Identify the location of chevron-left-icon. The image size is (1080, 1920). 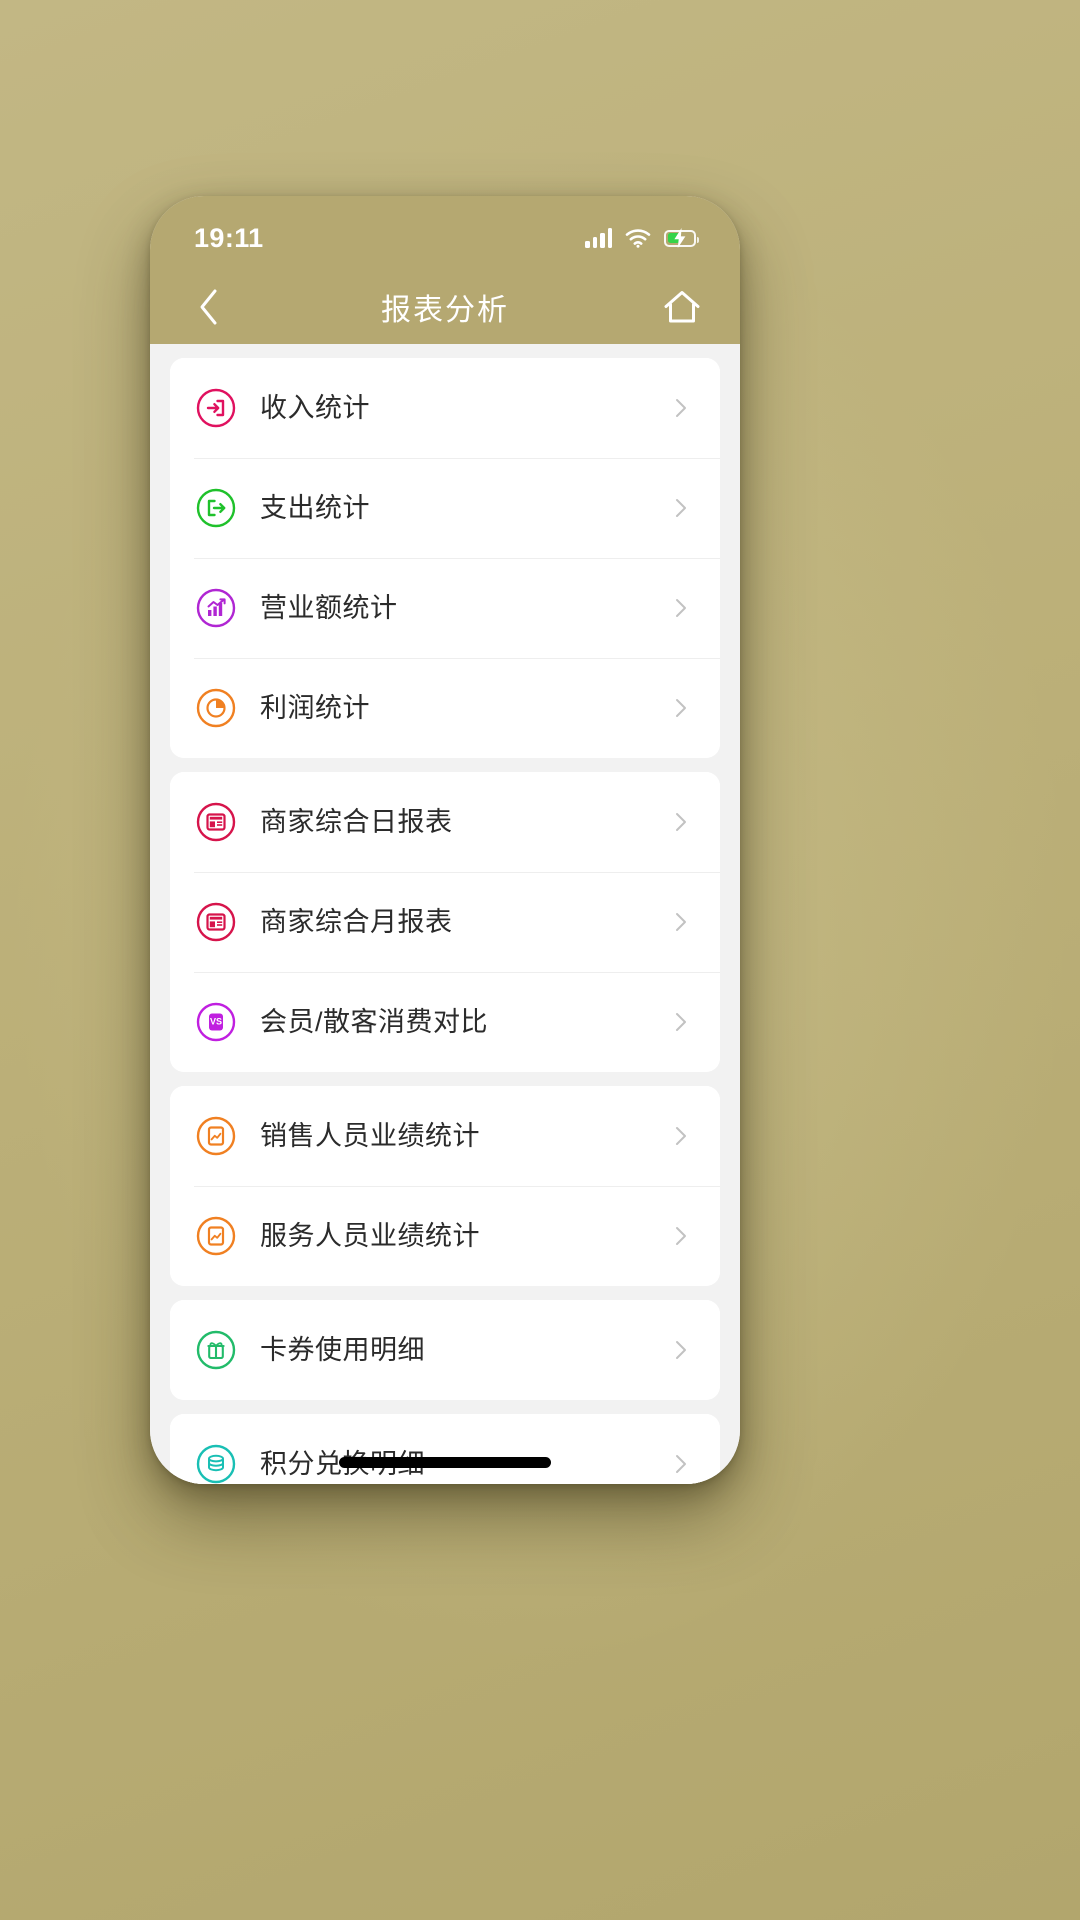
(208, 307).